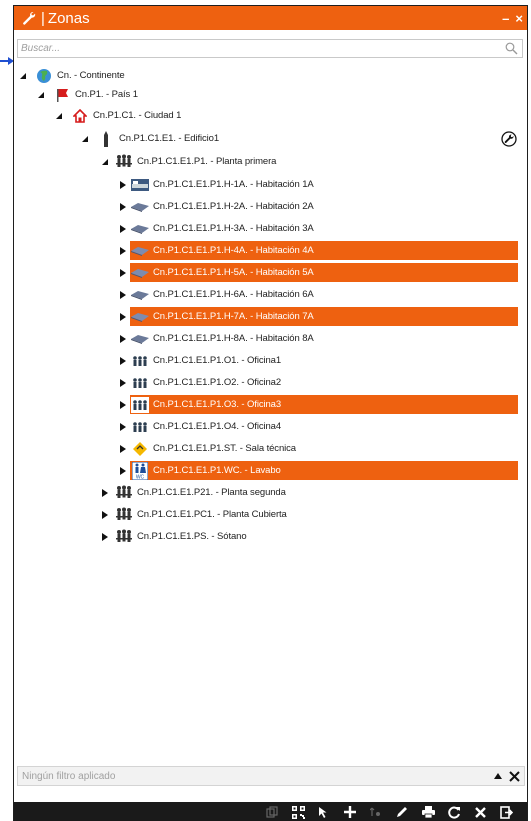 This screenshot has width=531, height=821. Describe the element at coordinates (224, 492) in the screenshot. I see `tree-node-planta-segunda: Cn.P1.C1.E1.P21. - Planta segunda` at that location.